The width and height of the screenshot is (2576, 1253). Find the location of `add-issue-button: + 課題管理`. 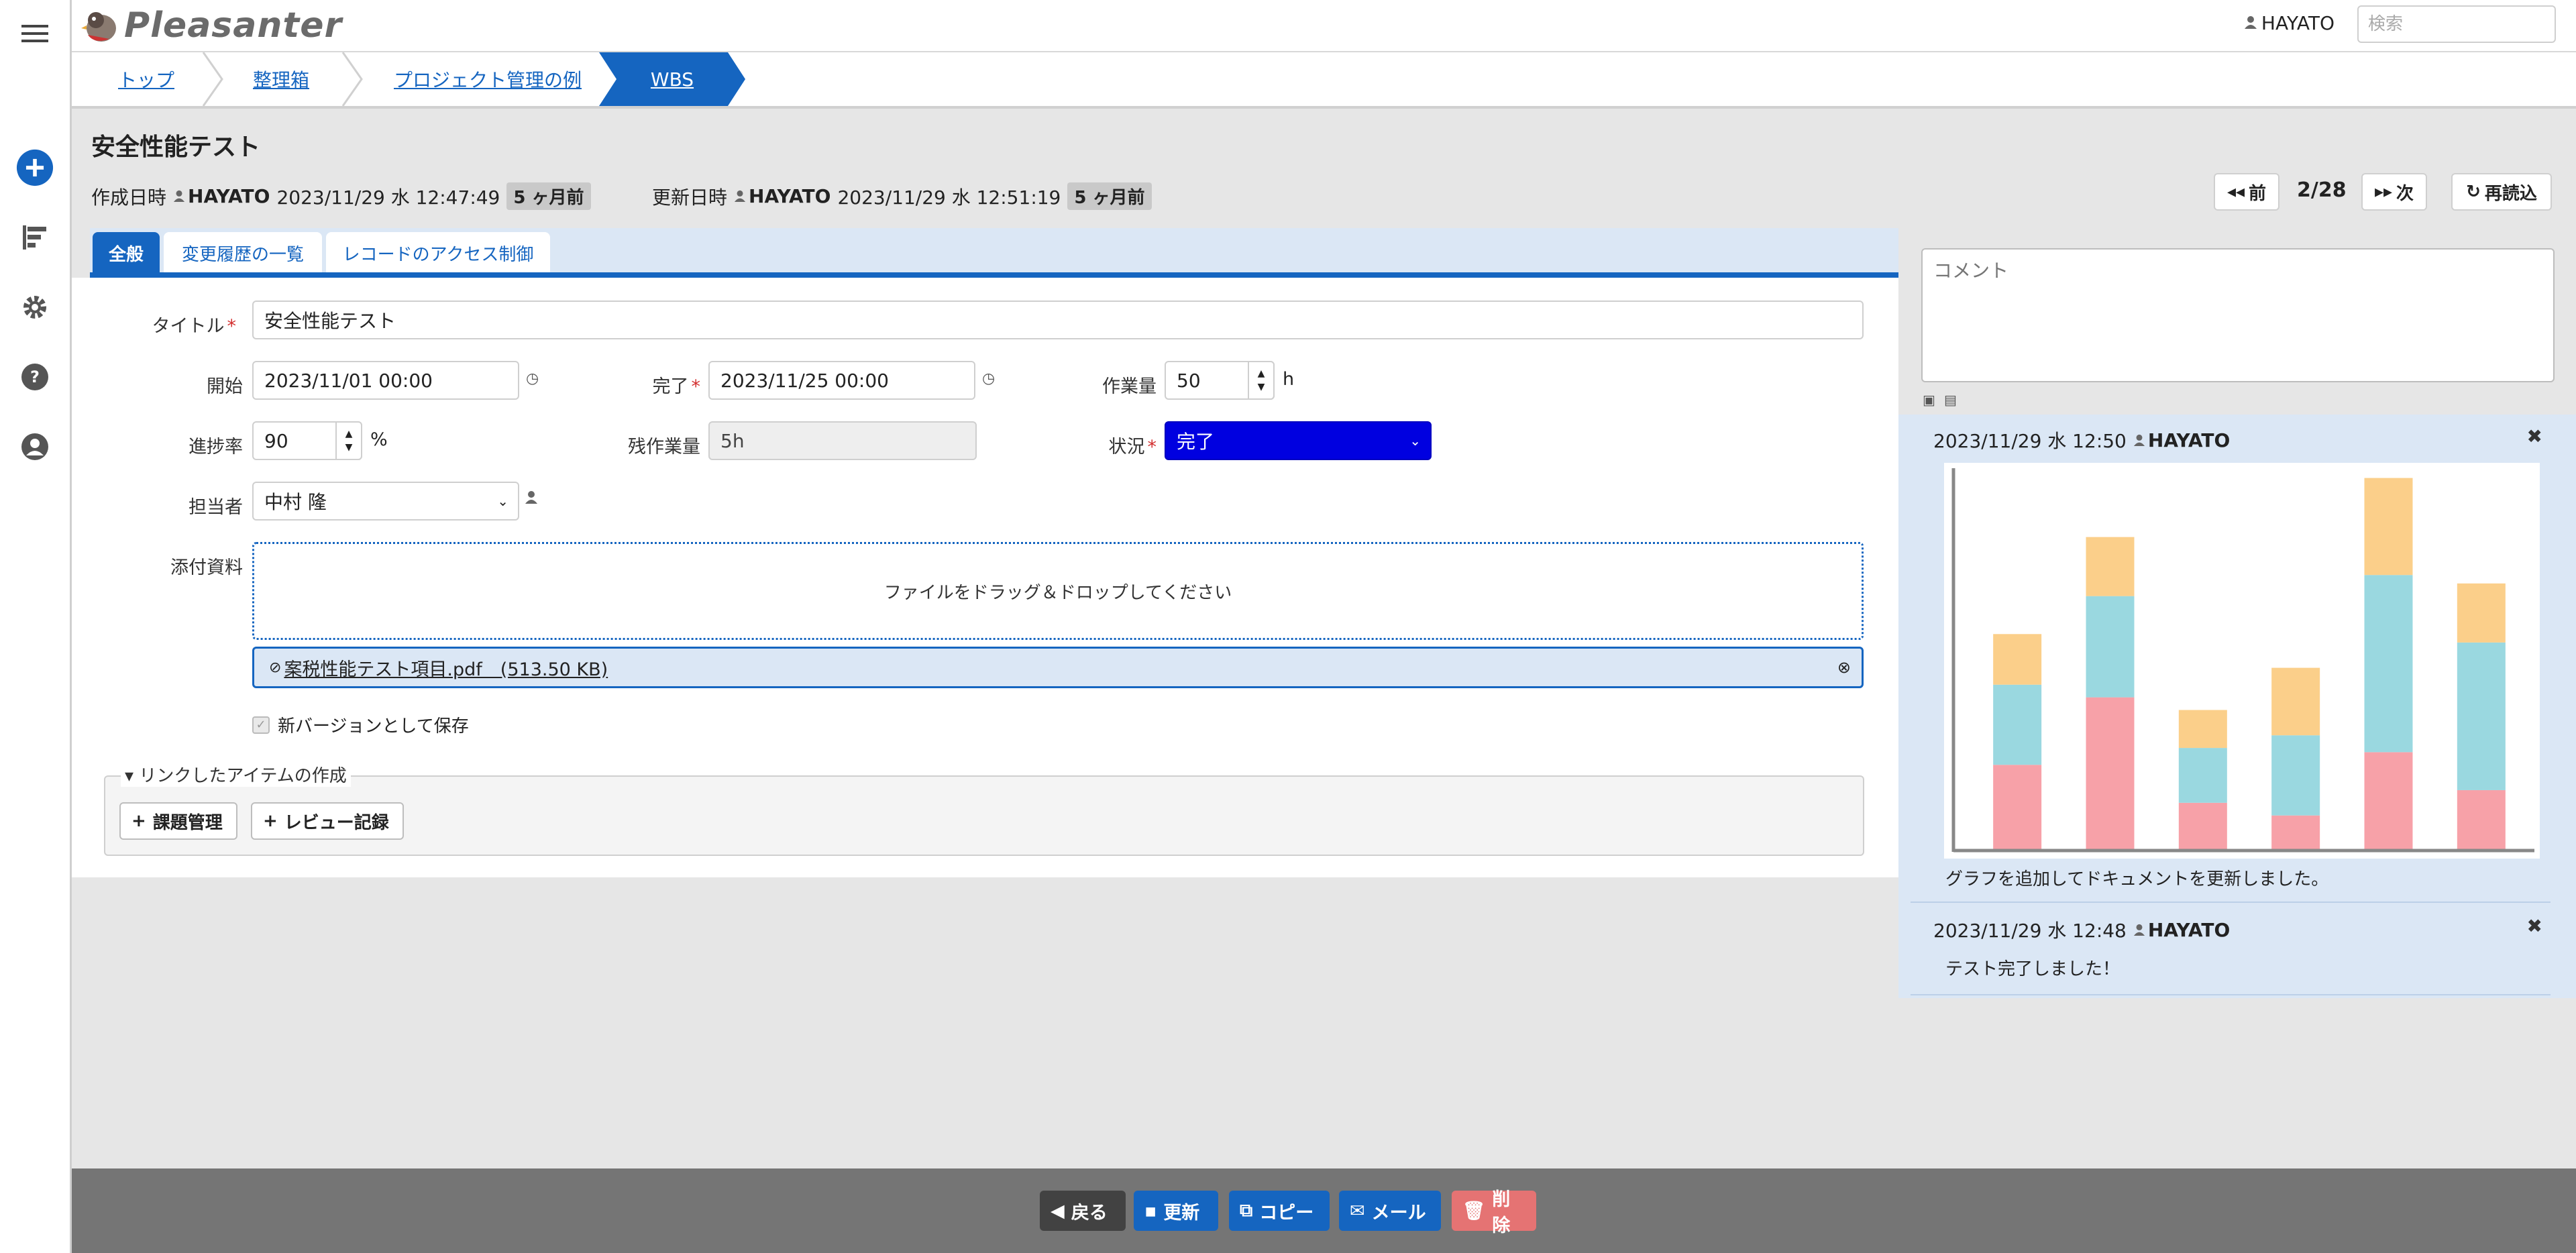

add-issue-button: + 課題管理 is located at coordinates (178, 821).